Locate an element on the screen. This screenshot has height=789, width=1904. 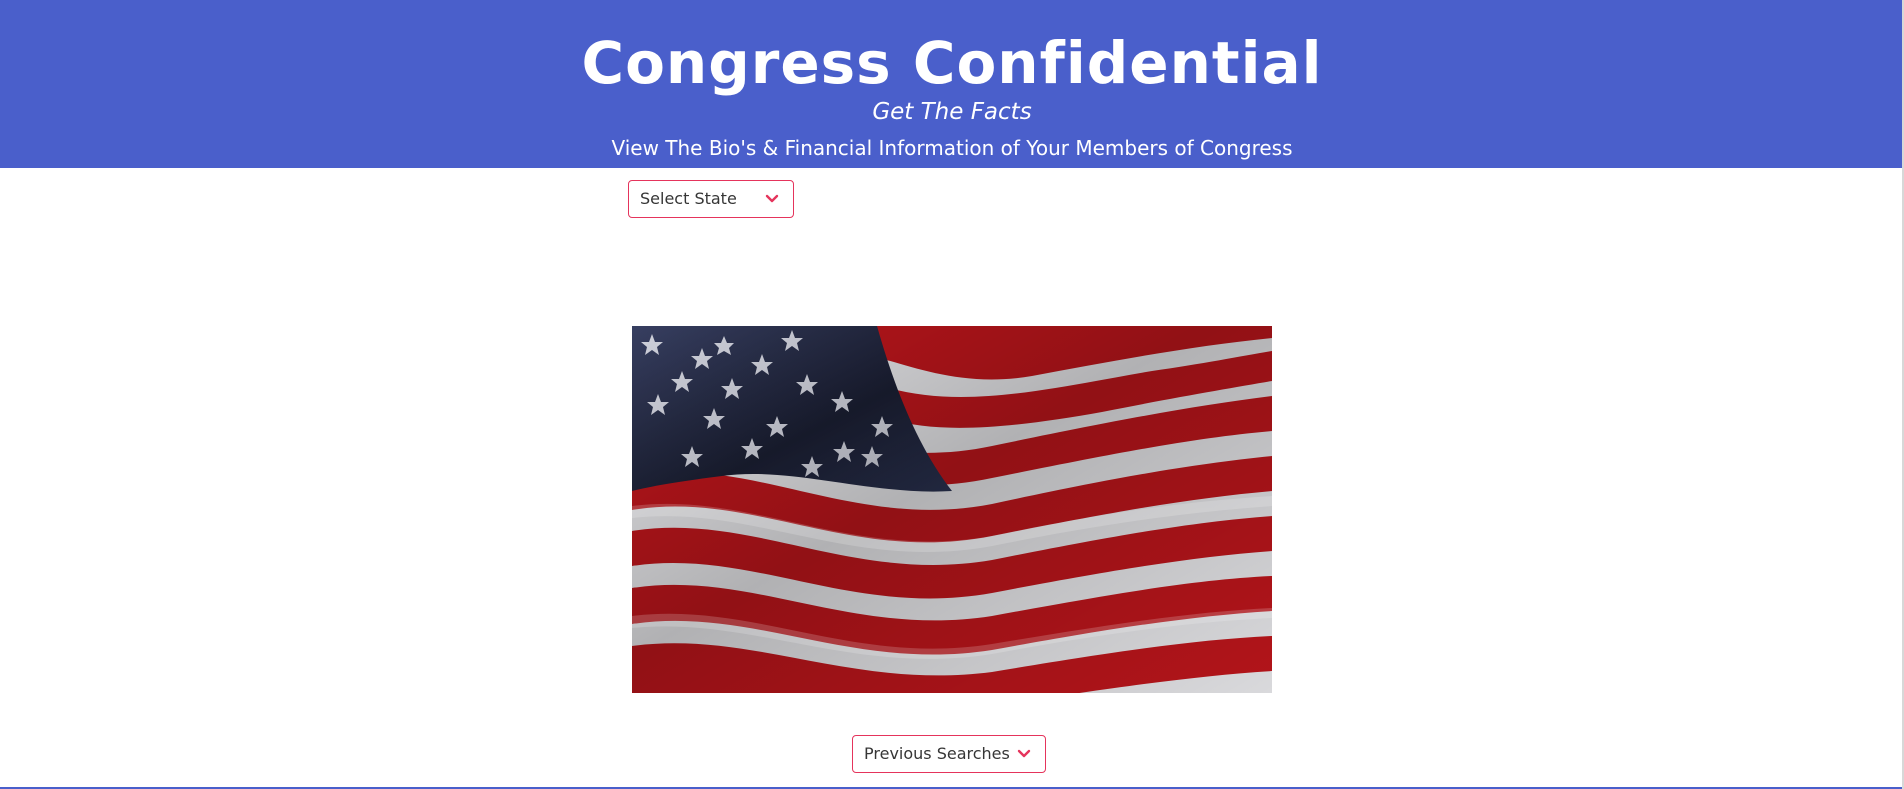
previous-searches-select: Previous Searches is located at coordinates (949, 754).